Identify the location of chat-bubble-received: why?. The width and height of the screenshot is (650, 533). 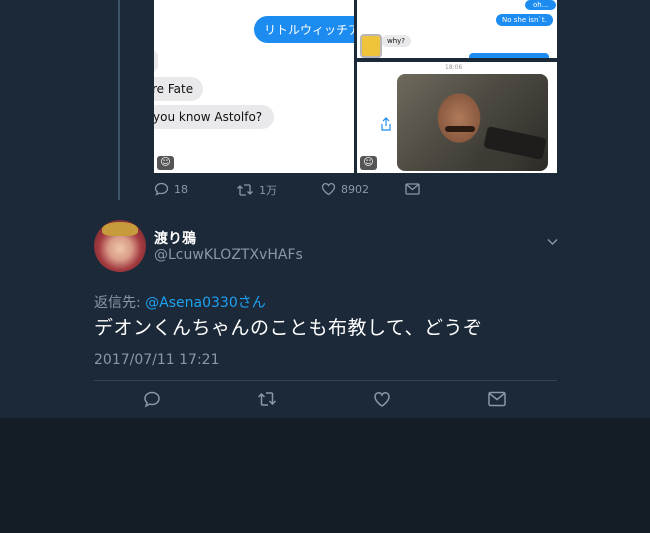
(396, 41).